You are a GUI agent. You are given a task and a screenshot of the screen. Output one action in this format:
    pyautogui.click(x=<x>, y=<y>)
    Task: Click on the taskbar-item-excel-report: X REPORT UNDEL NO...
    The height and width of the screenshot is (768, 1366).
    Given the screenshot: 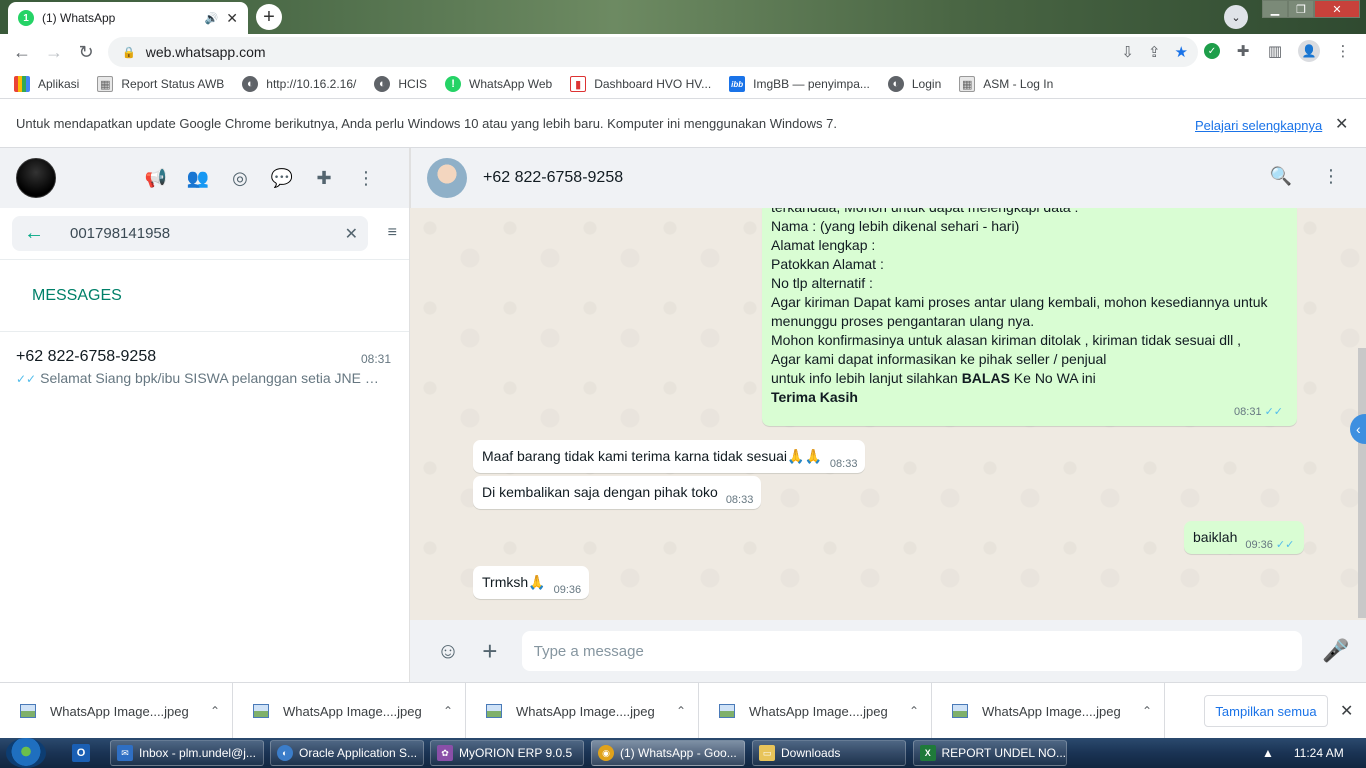 What is the action you would take?
    pyautogui.click(x=990, y=753)
    